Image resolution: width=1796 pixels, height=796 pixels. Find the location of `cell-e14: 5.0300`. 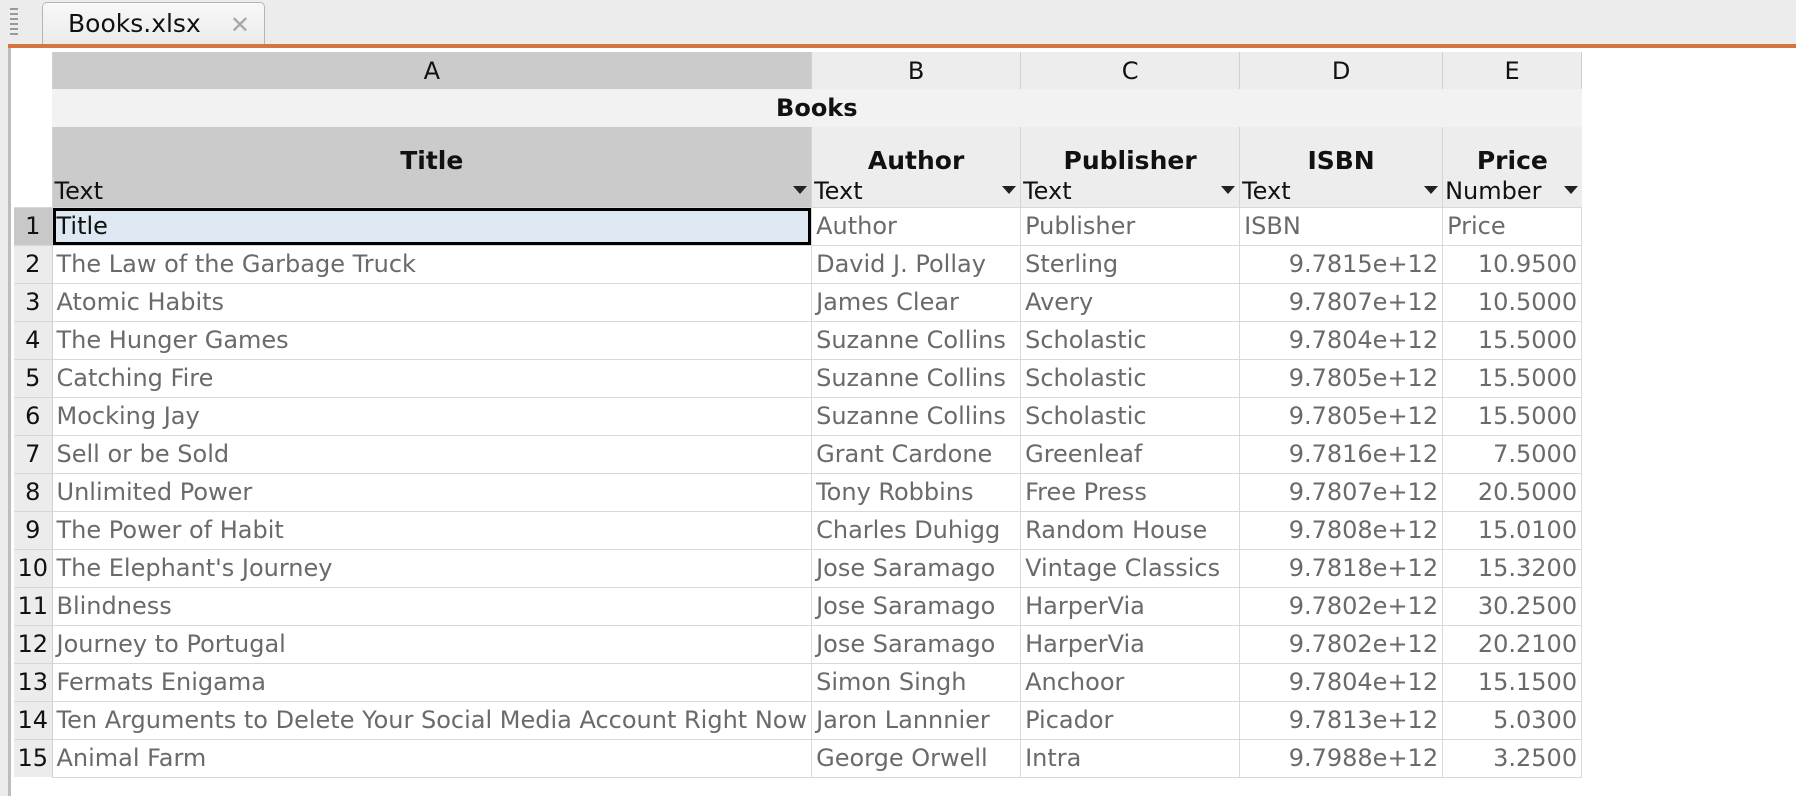

cell-e14: 5.0300 is located at coordinates (1512, 720).